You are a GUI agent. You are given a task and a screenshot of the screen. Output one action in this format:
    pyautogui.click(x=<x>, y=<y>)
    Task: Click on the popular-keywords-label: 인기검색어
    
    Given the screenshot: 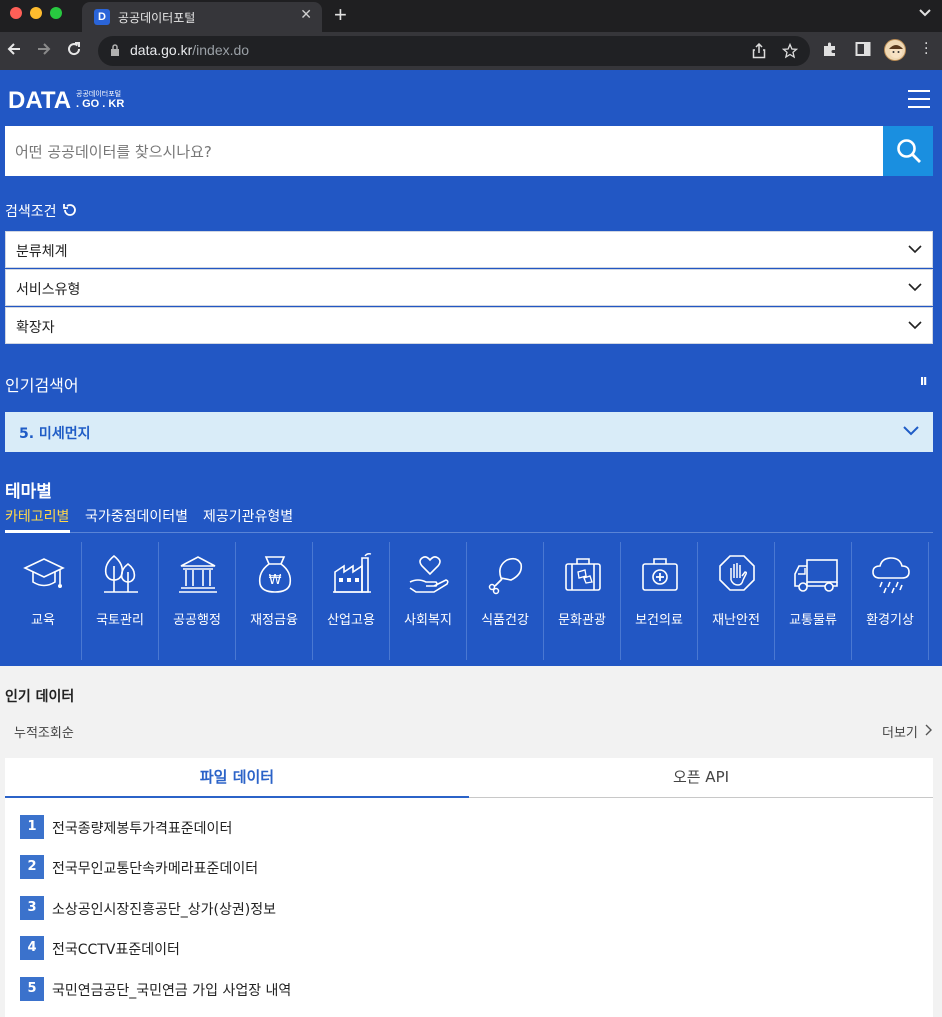 What is the action you would take?
    pyautogui.click(x=42, y=385)
    